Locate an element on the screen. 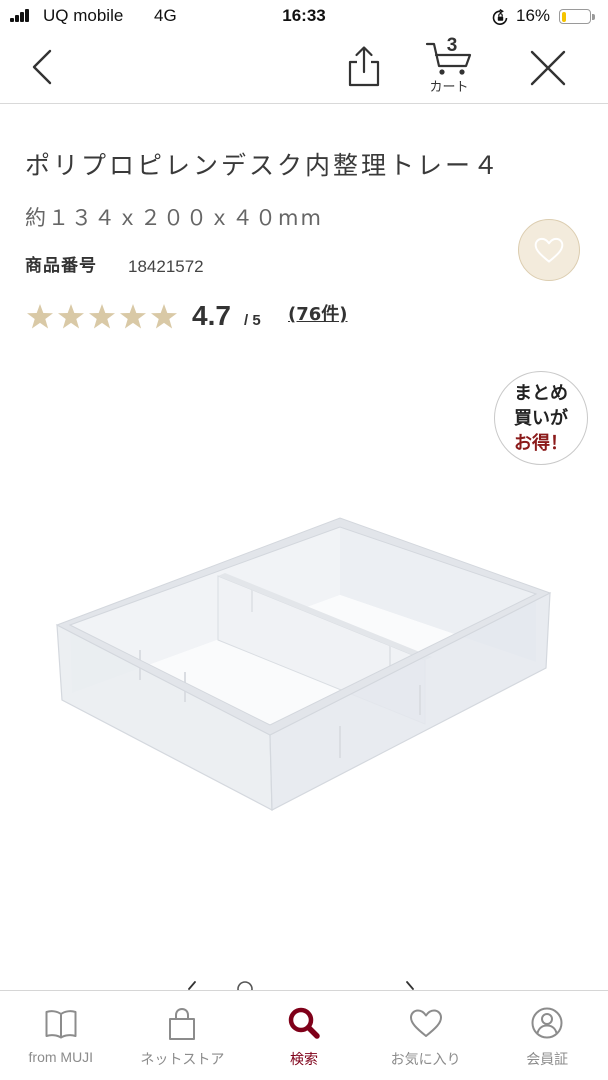 Image resolution: width=608 pixels, height=1080 pixels. battery-nub is located at coordinates (593, 17).